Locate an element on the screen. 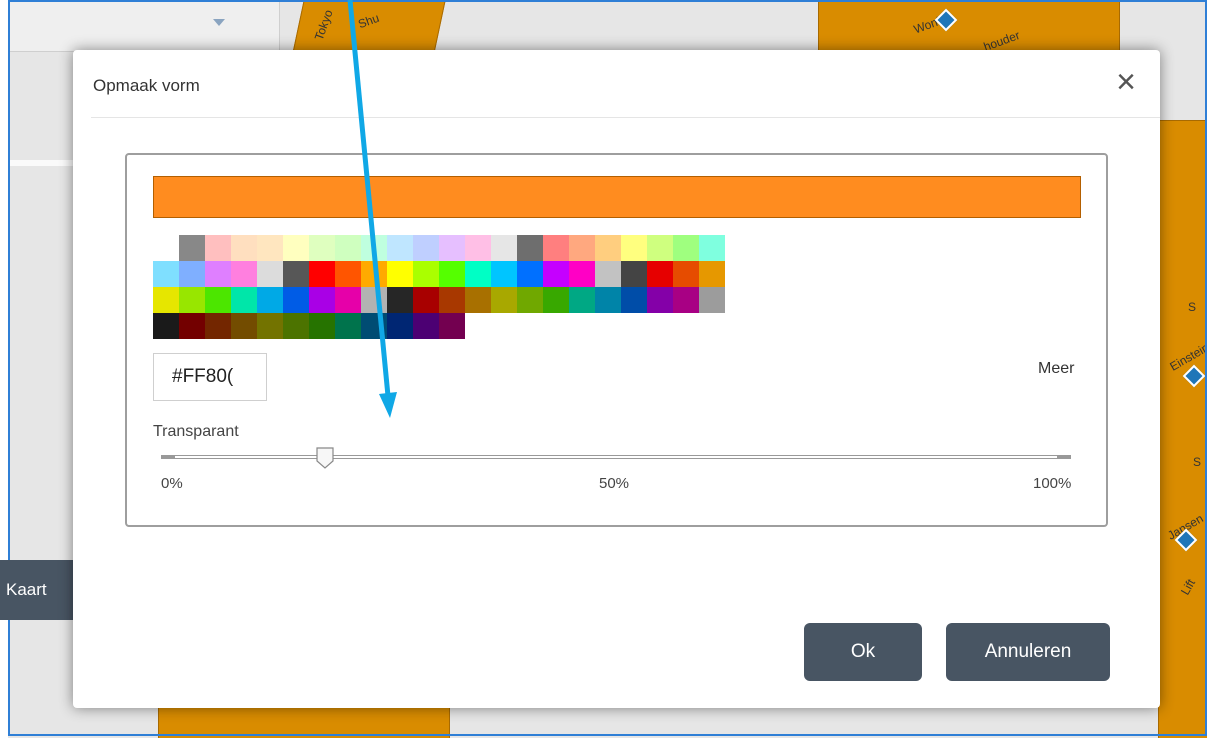  ok-button: Ok is located at coordinates (863, 652).